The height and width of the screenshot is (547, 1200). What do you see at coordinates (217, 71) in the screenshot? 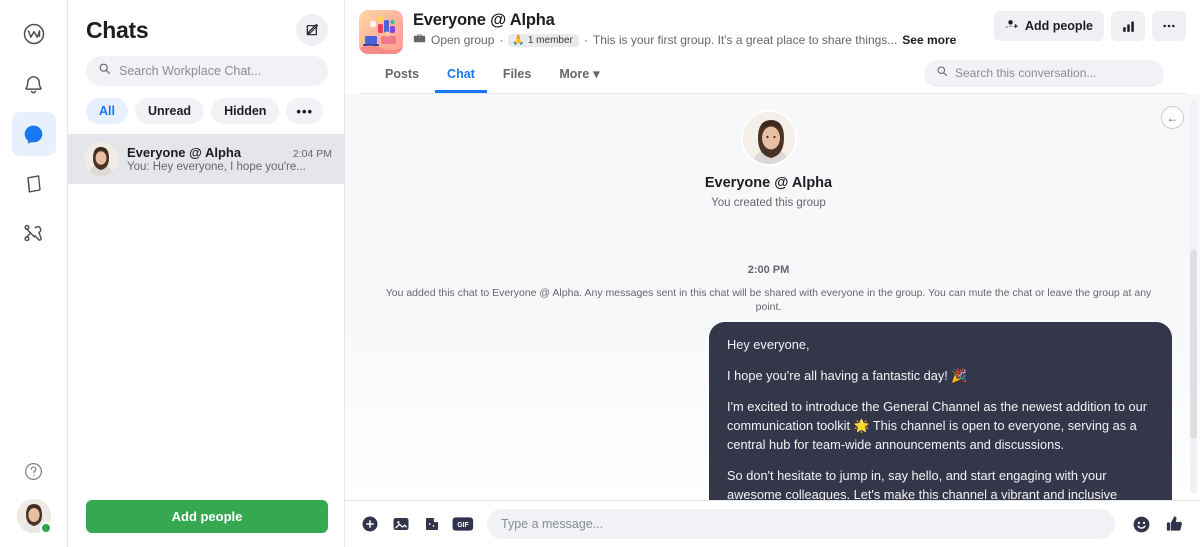
I see `search-input` at bounding box center [217, 71].